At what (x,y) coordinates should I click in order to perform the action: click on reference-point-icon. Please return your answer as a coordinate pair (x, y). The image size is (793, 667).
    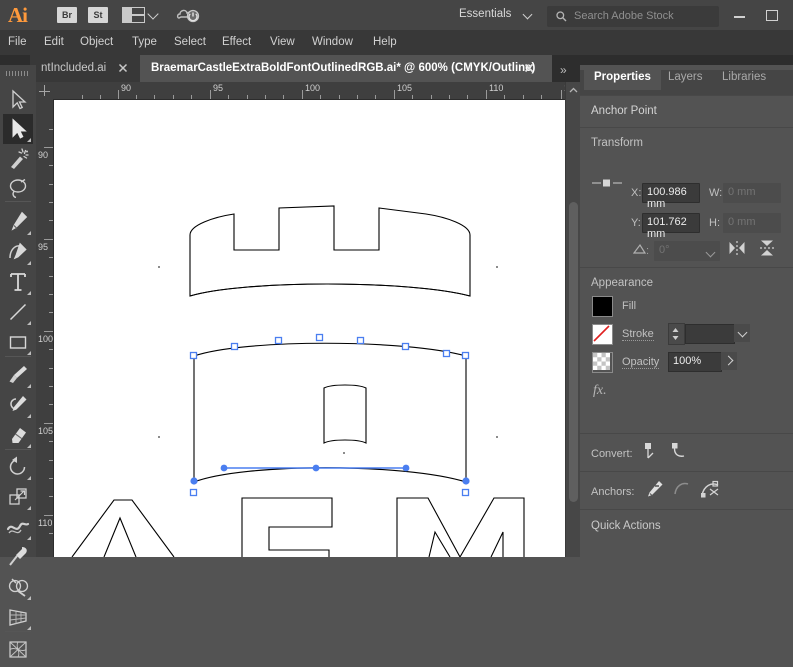
    Looking at the image, I should click on (607, 184).